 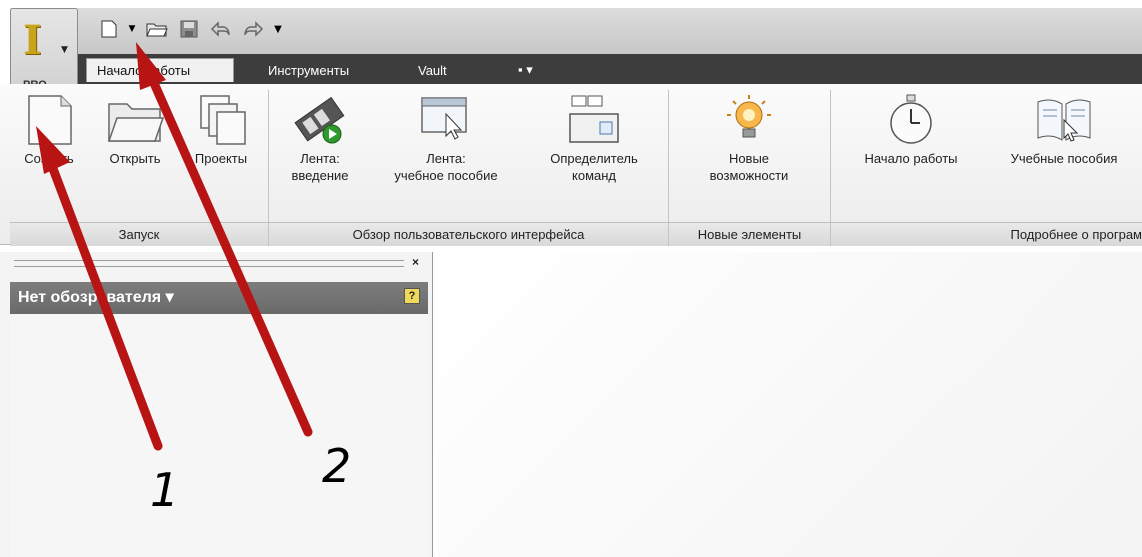 What do you see at coordinates (468, 234) in the screenshot?
I see `panel-title-ui-overview: Обзор пользовательского интерфейса` at bounding box center [468, 234].